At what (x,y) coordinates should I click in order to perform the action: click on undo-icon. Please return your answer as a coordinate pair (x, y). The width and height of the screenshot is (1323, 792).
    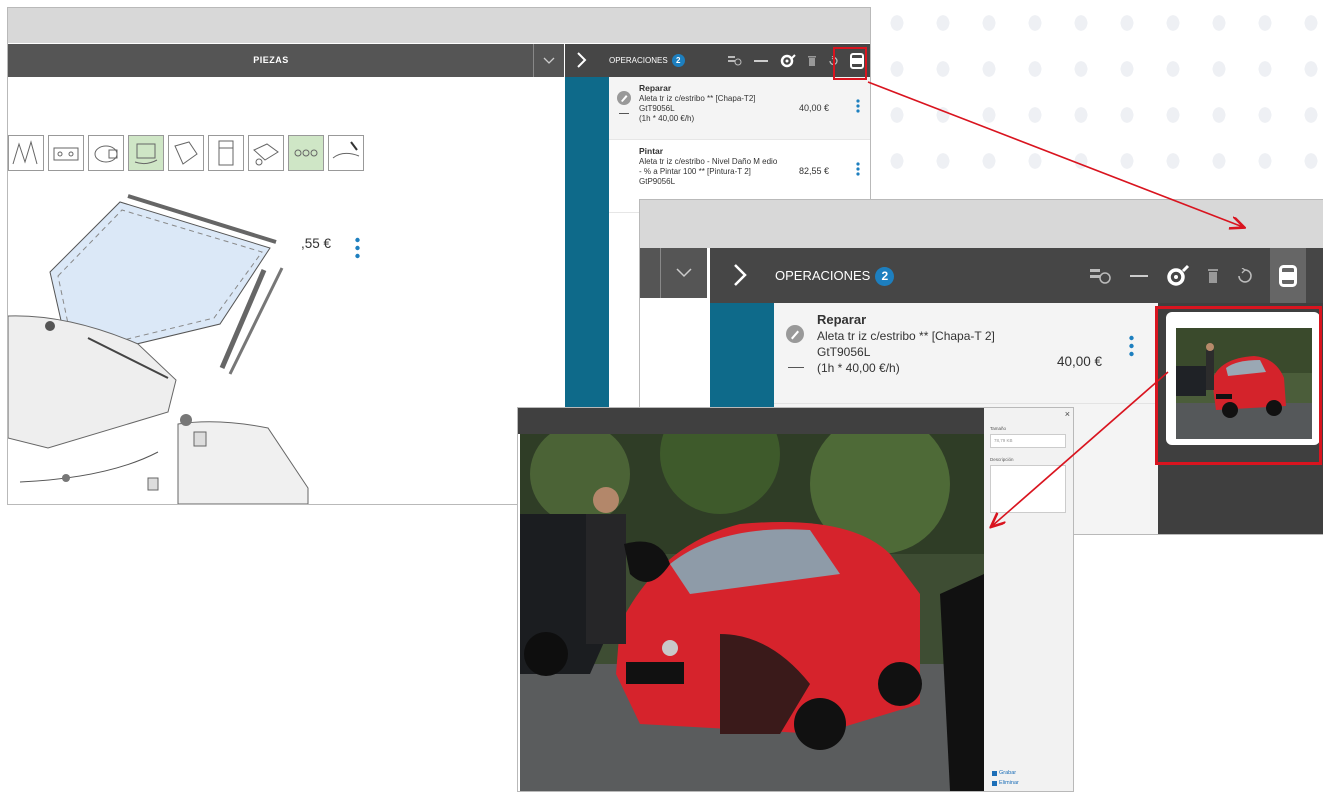
    Looking at the image, I should click on (1244, 275).